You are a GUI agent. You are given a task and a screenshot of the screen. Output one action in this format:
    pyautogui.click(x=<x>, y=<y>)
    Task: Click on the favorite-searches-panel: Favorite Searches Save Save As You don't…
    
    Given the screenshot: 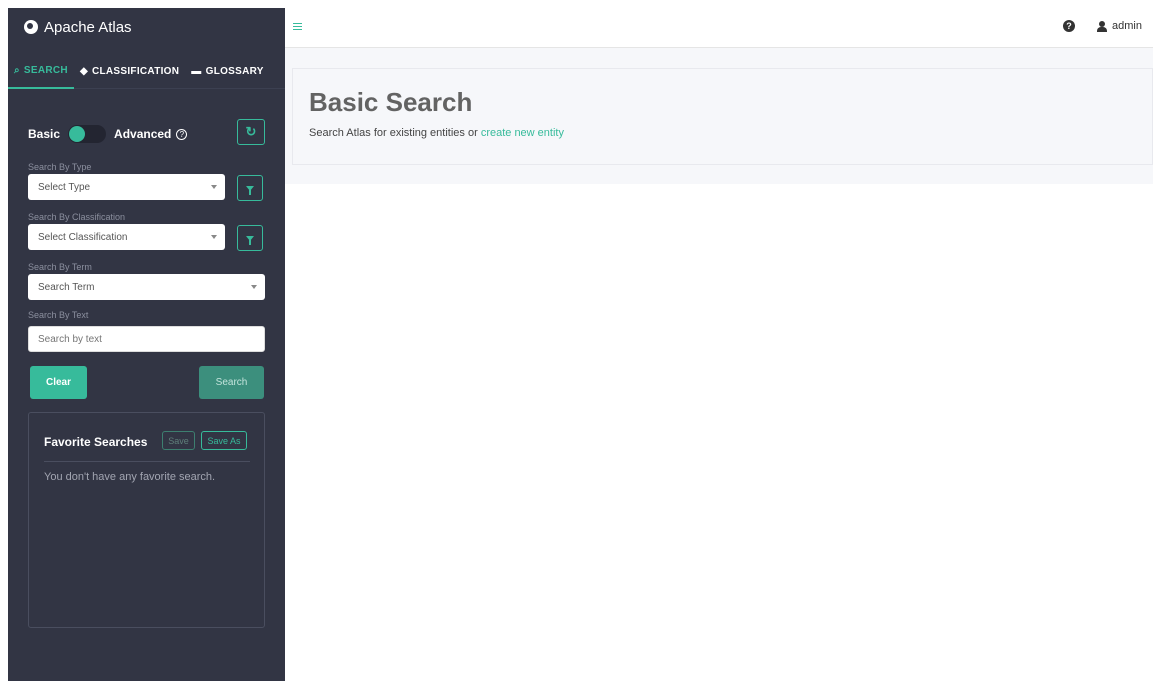 What is the action you would take?
    pyautogui.click(x=146, y=520)
    